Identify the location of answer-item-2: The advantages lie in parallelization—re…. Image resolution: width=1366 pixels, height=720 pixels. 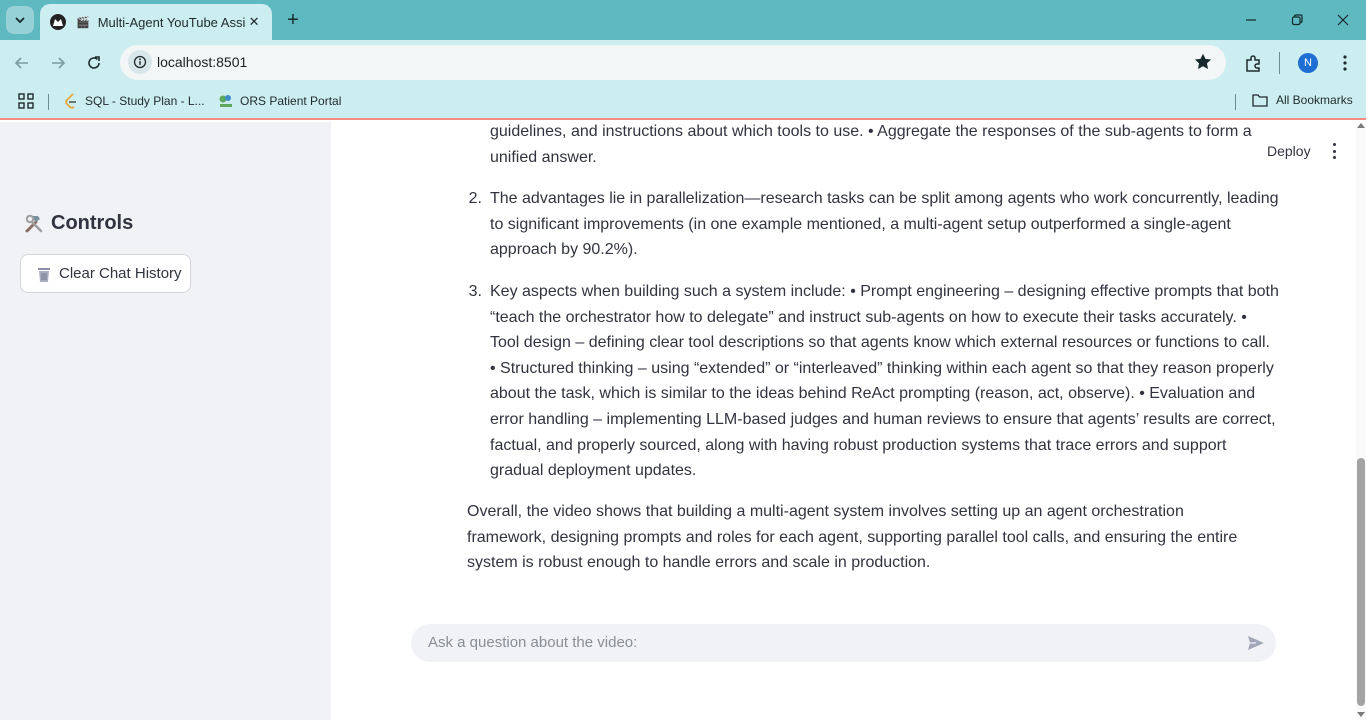
(884, 224).